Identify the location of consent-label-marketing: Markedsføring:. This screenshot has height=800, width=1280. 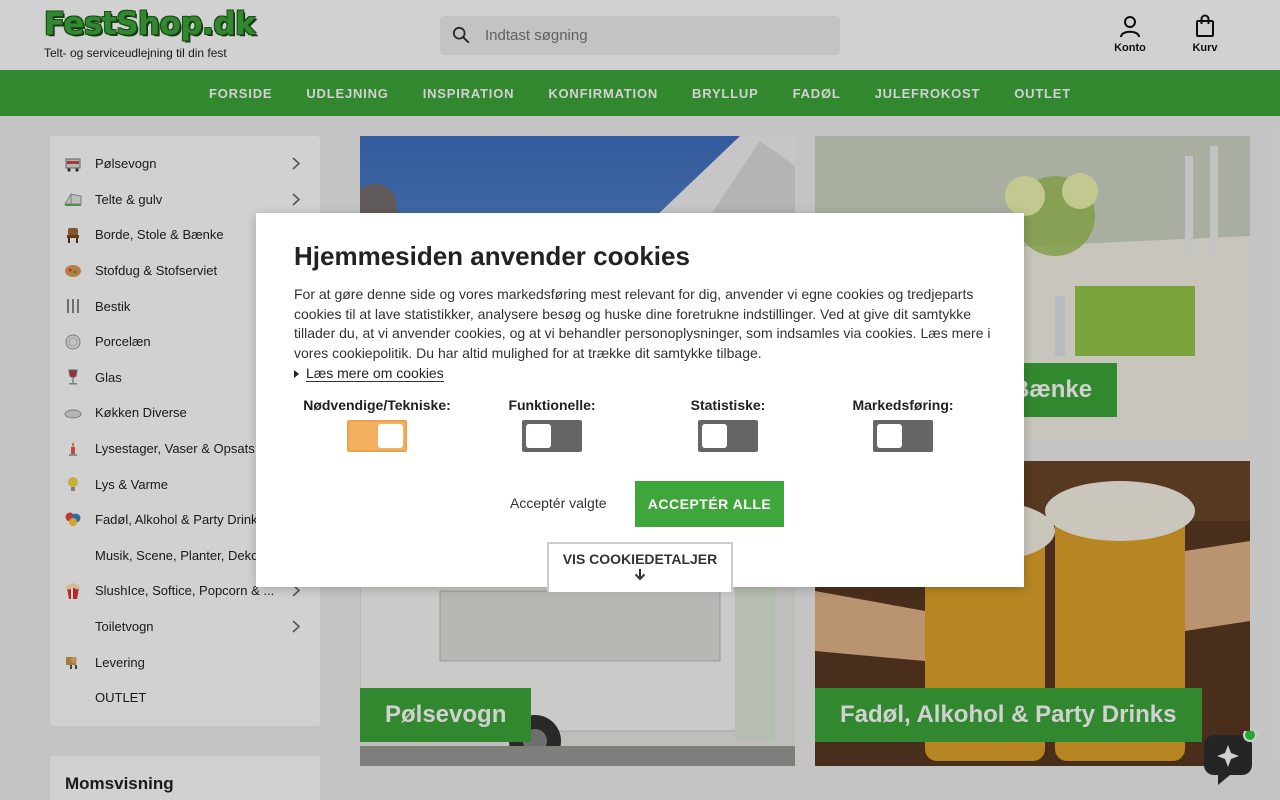
(903, 405).